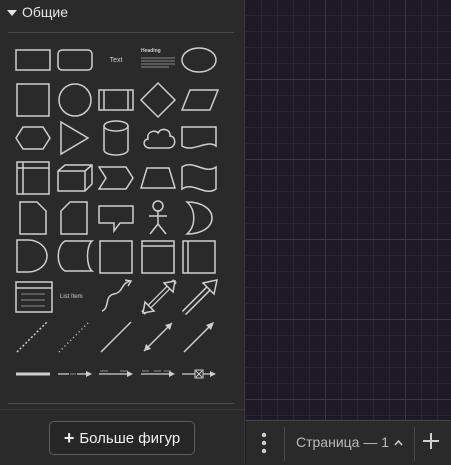 The image size is (451, 465). Describe the element at coordinates (199, 60) in the screenshot. I see `shape-ellipse` at that location.